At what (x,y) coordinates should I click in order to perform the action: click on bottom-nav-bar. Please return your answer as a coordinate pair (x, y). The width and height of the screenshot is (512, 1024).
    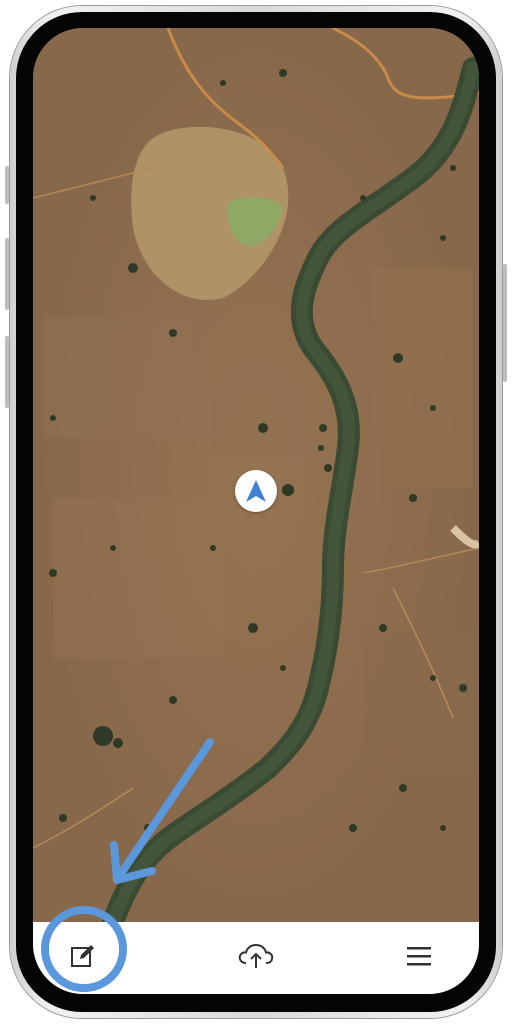
    Looking at the image, I should click on (256, 958).